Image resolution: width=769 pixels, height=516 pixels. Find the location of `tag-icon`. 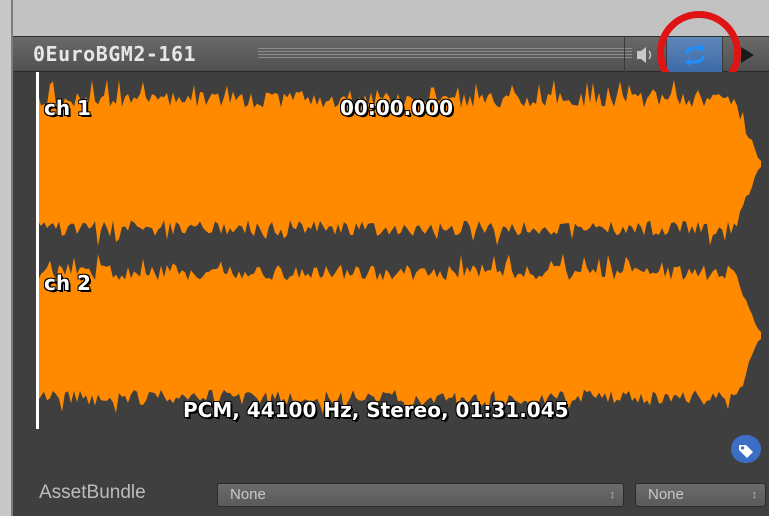

tag-icon is located at coordinates (746, 451).